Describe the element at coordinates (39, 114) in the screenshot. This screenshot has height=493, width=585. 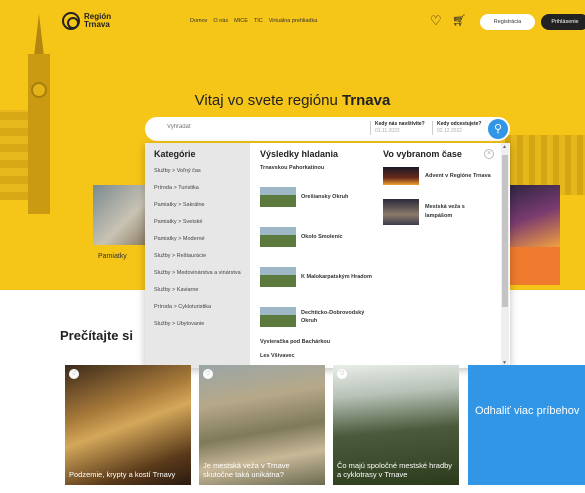
I see `hero-tower-illustration` at that location.